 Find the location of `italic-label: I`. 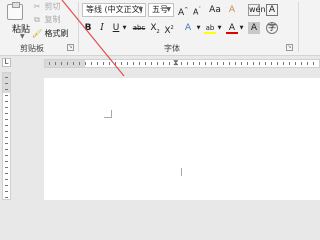

italic-label: I is located at coordinates (102, 28).